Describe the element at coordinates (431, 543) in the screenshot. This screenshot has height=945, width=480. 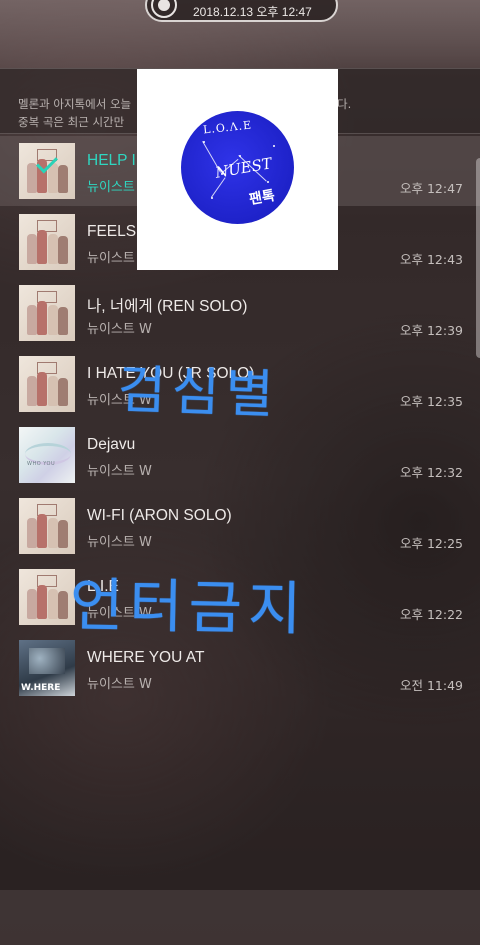
I see `song-time: 오후 12:25` at that location.